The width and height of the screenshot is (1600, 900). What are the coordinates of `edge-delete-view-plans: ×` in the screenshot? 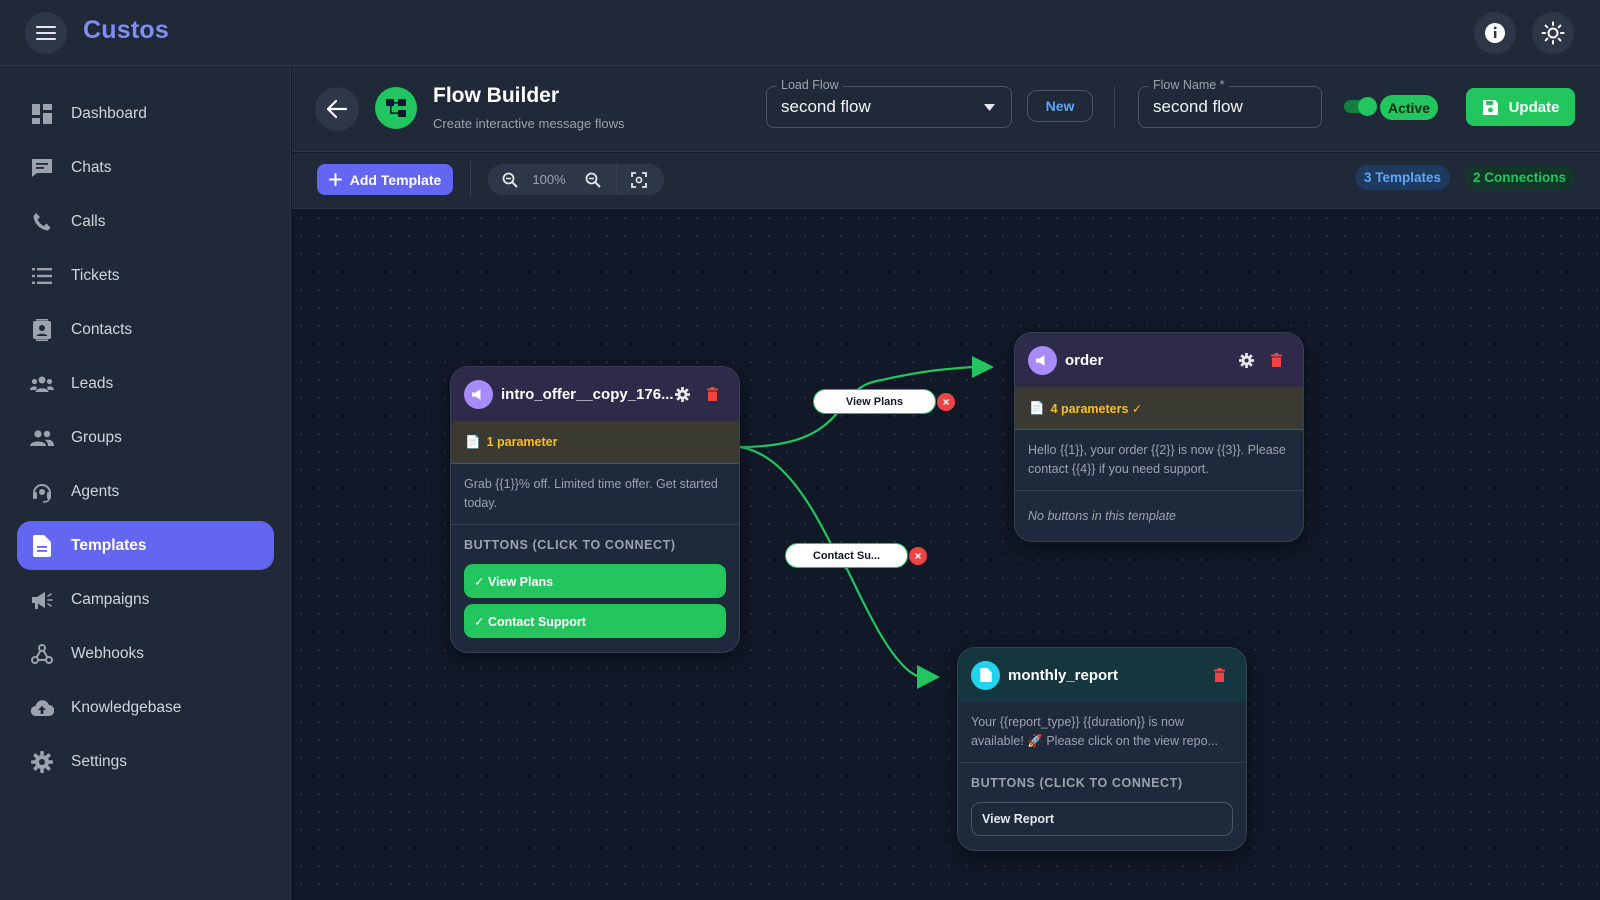 It's located at (946, 402).